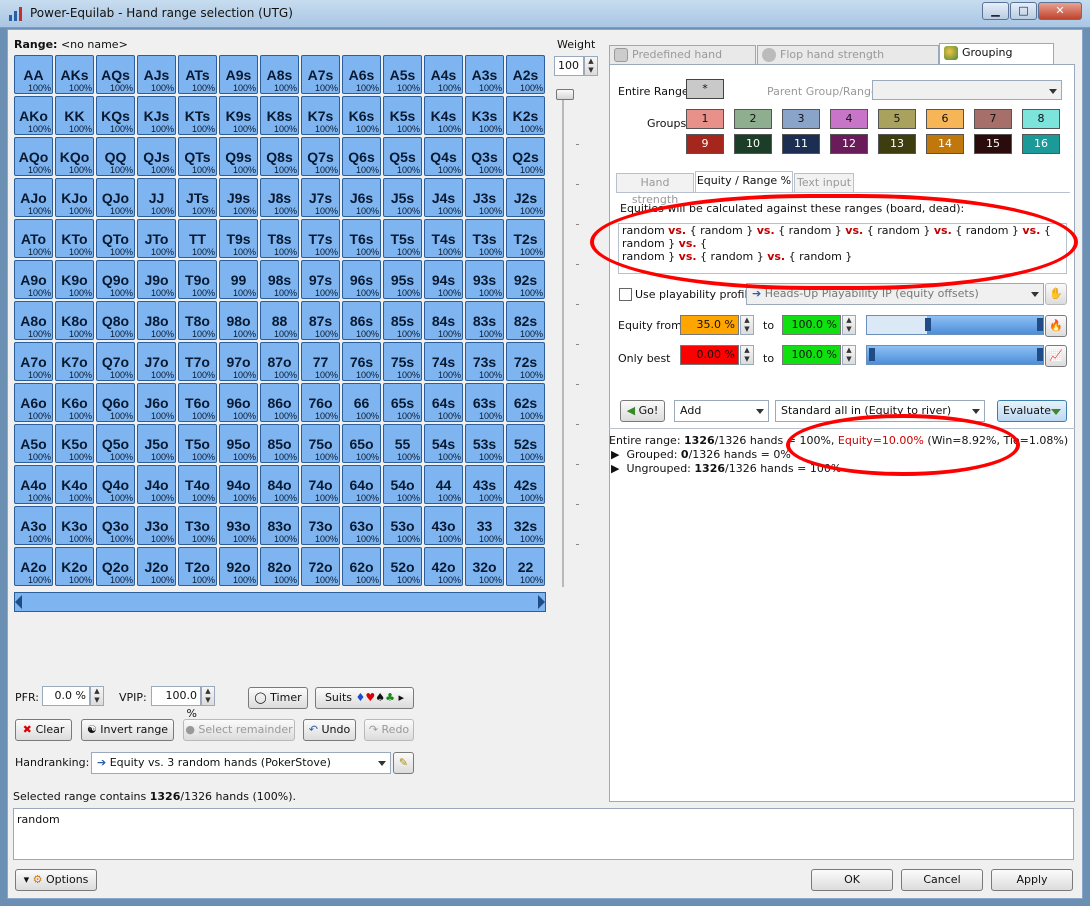 This screenshot has height=906, width=1090. What do you see at coordinates (361, 74) in the screenshot?
I see `hand-cell-A6s: A6s 100%` at bounding box center [361, 74].